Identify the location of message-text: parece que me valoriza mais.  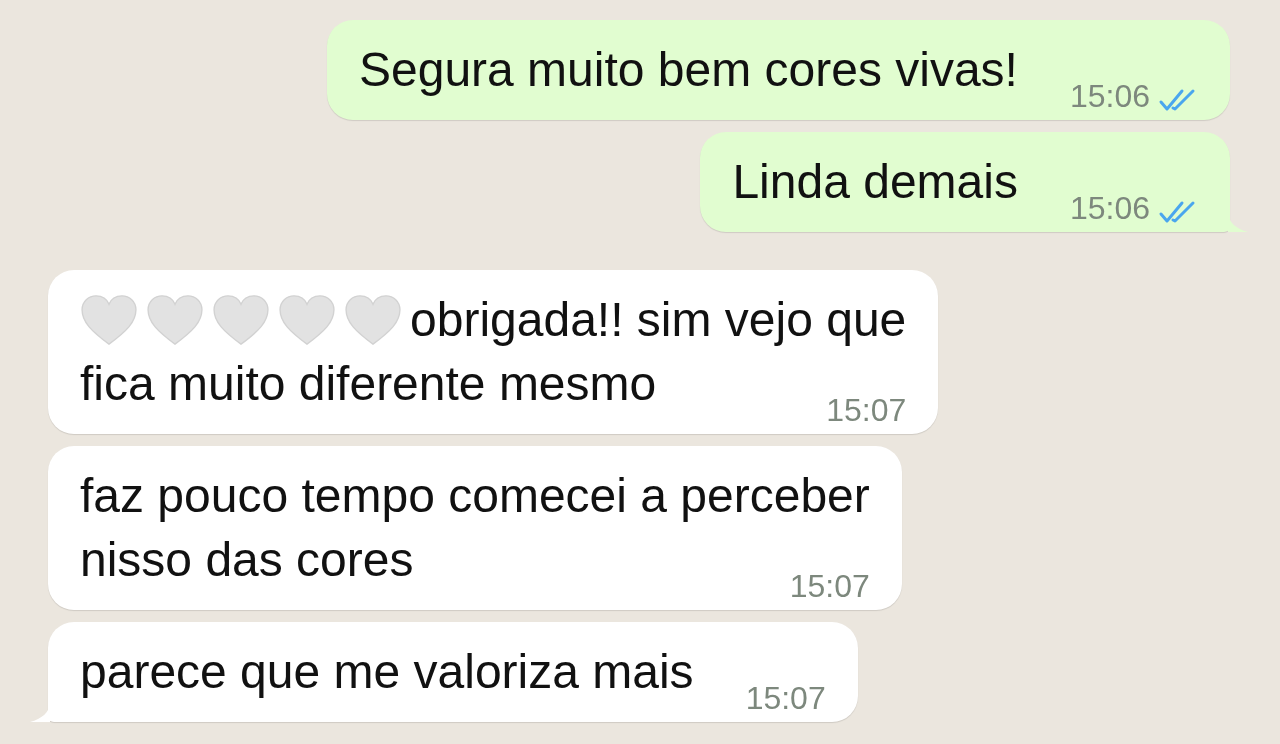
(387, 672).